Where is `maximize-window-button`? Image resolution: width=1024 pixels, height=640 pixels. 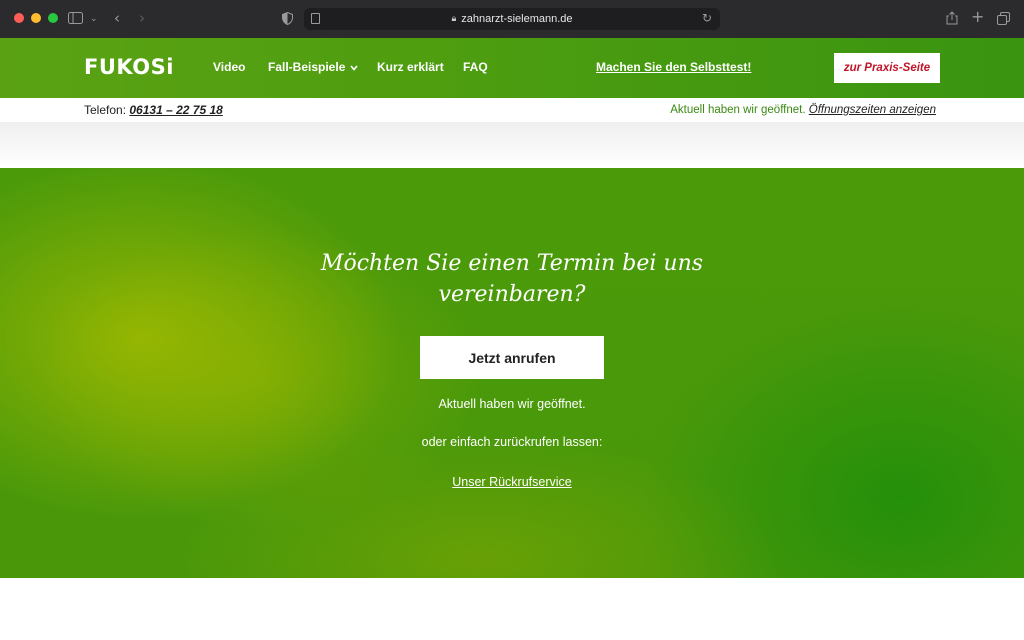
maximize-window-button is located at coordinates (53, 18).